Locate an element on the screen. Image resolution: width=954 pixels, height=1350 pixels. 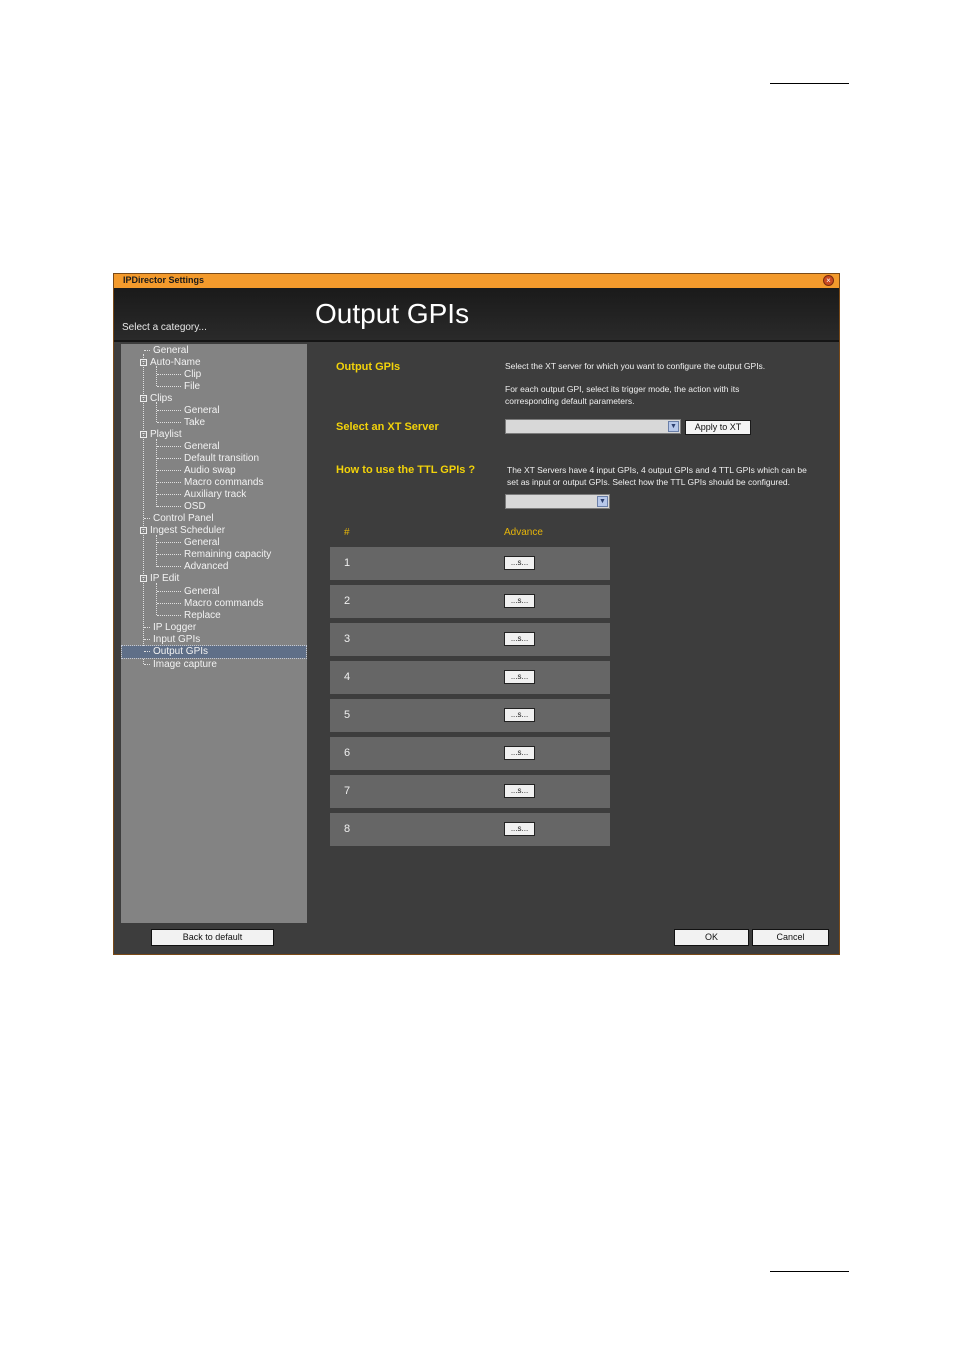
tree-item-ip-edit: − IP Edit is located at coordinates (159, 579).